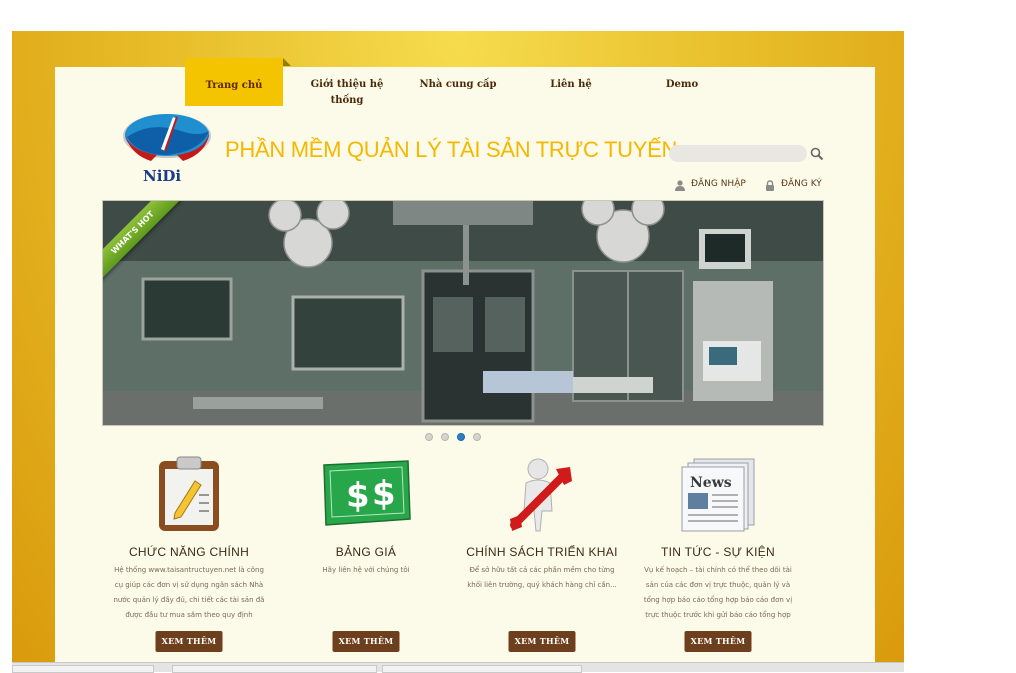  I want to click on feature-title: CHỨC NĂNG CHÍNH, so click(189, 552).